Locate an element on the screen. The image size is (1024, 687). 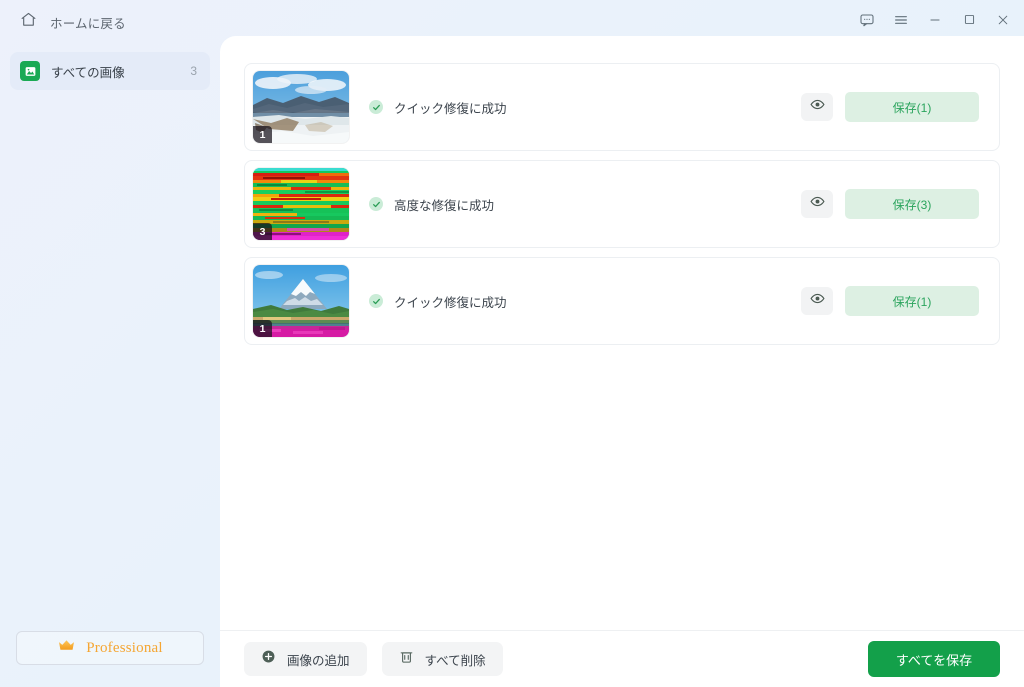
minimize-icon is located at coordinates (935, 22).